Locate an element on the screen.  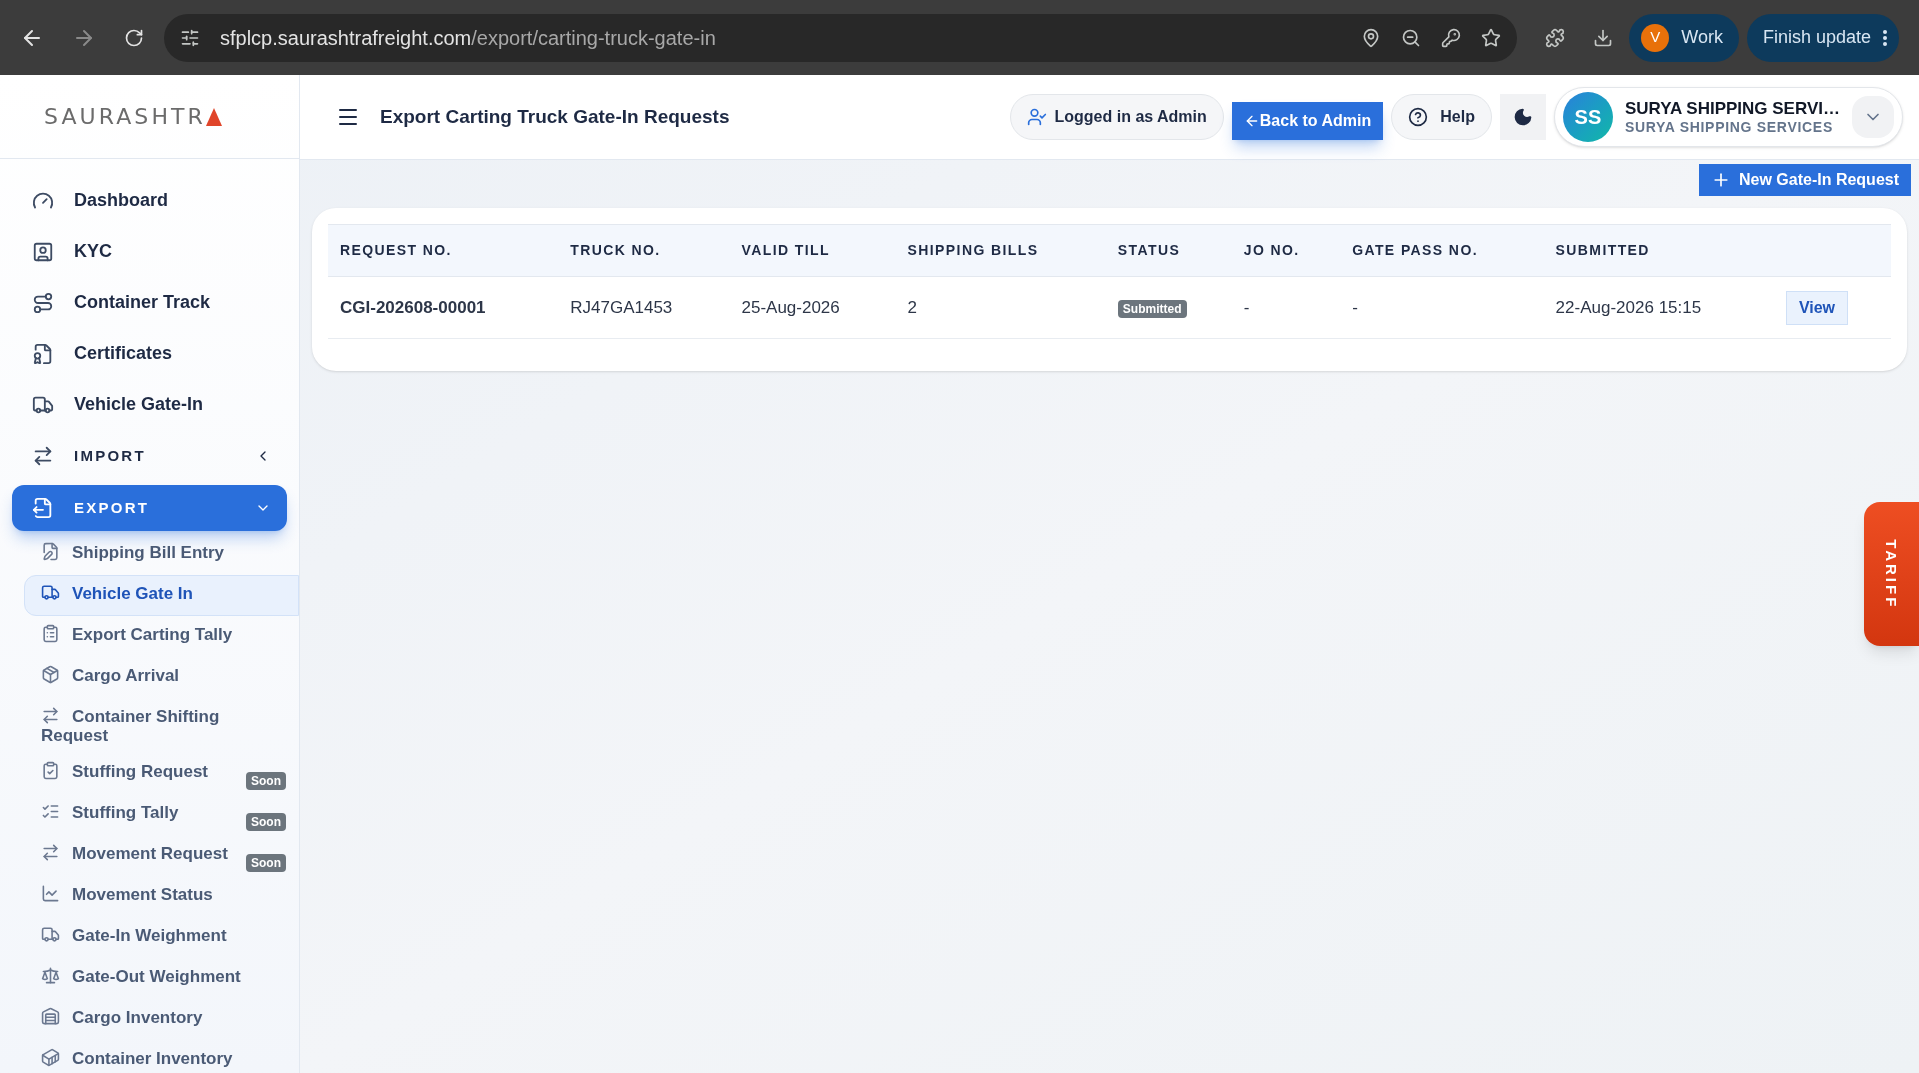
moon-icon is located at coordinates (1522, 117).